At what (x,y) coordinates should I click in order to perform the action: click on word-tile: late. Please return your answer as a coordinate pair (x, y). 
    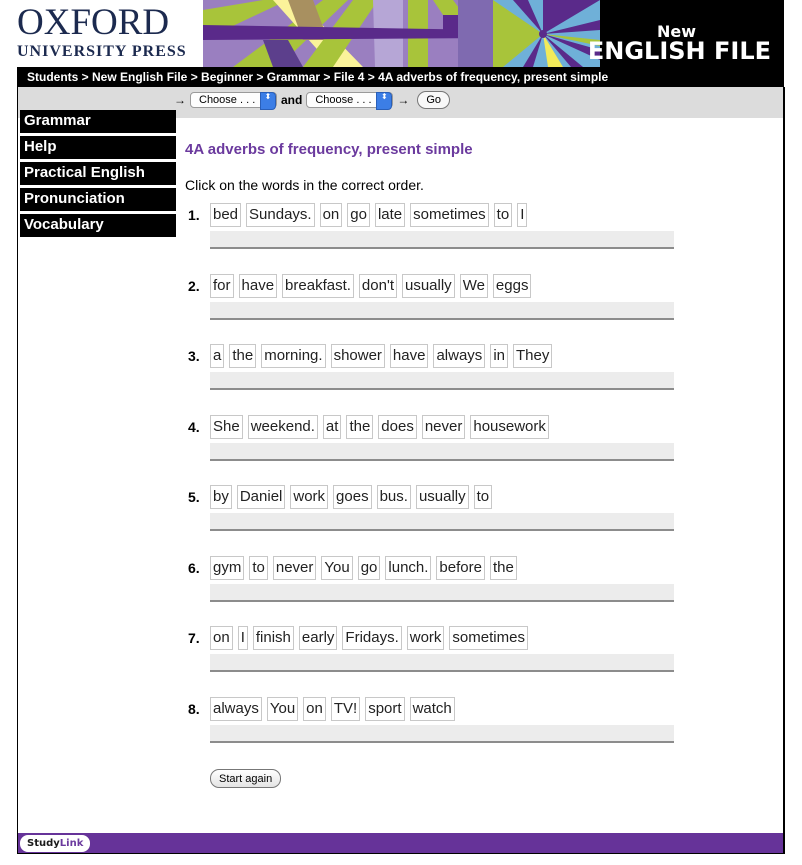
    Looking at the image, I should click on (390, 215).